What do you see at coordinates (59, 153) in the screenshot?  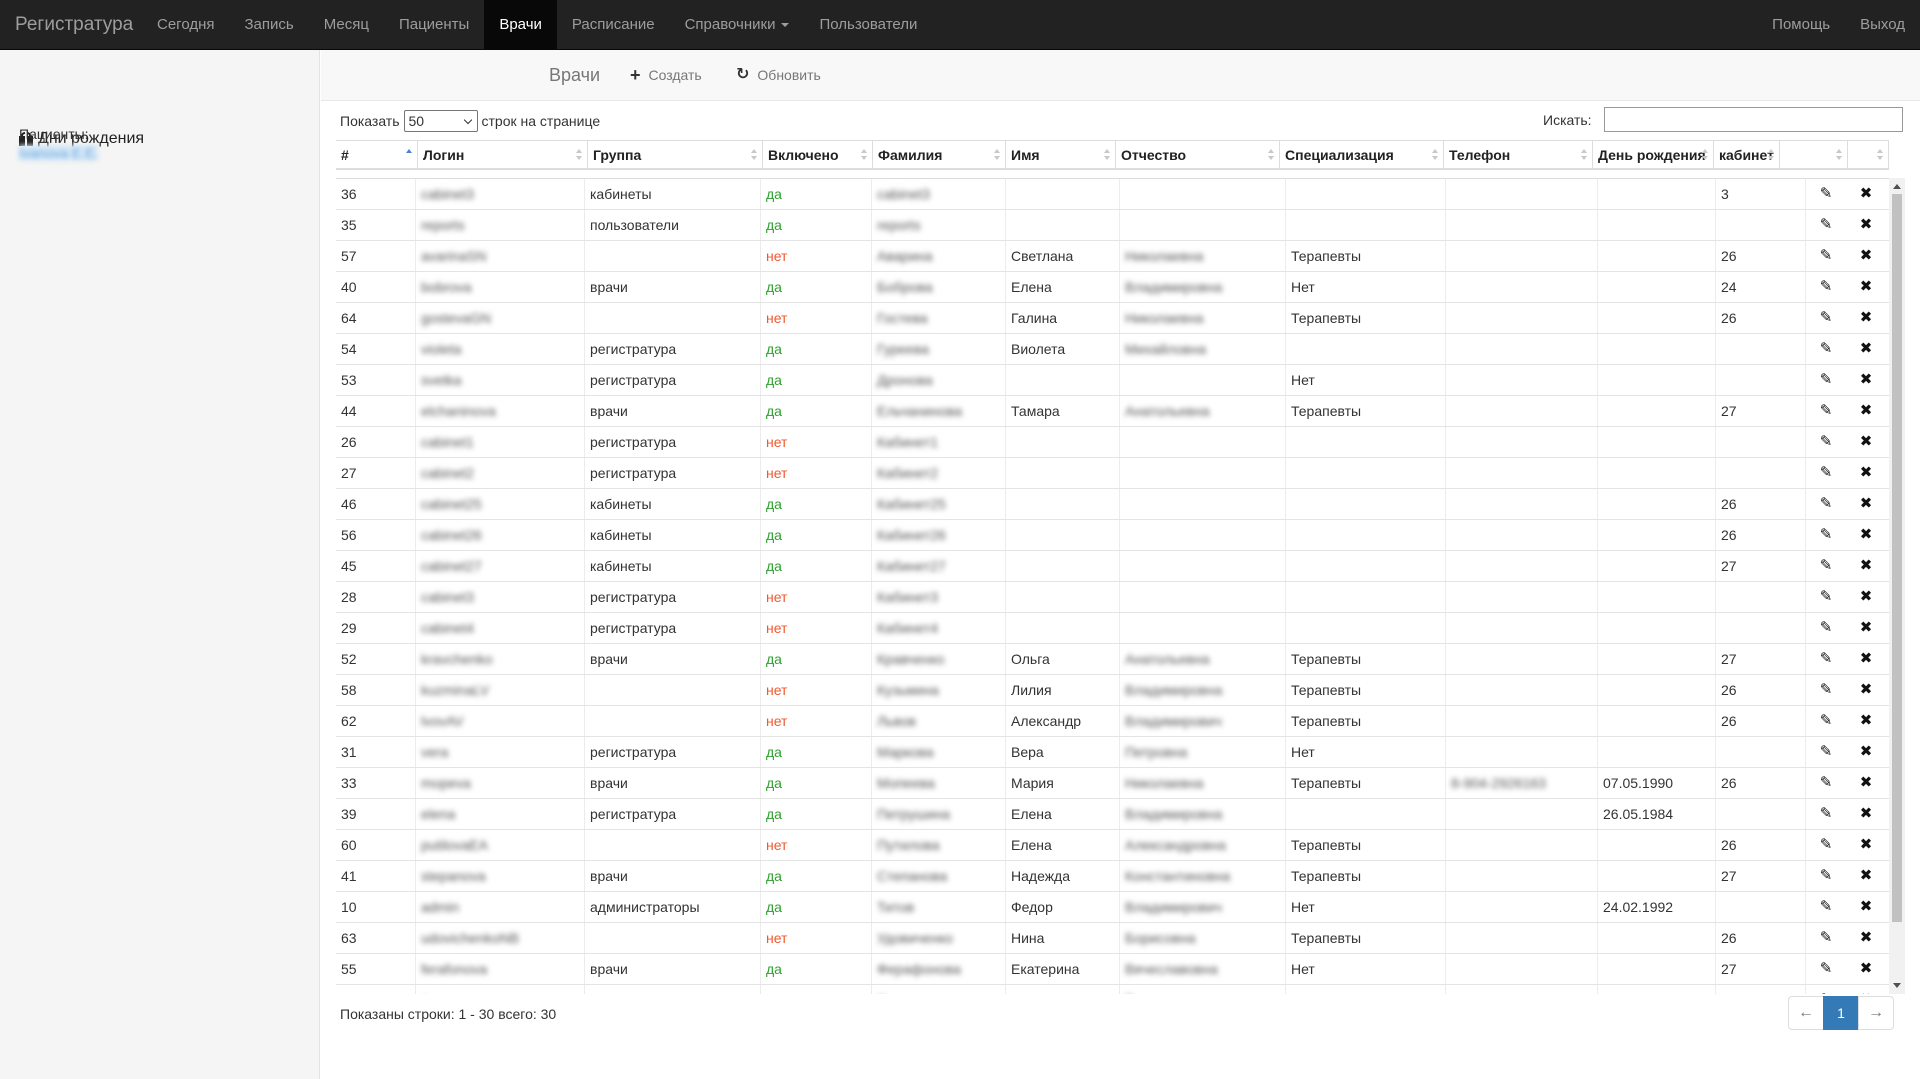 I see `birthday-patient-link: Ivanova E.E.` at bounding box center [59, 153].